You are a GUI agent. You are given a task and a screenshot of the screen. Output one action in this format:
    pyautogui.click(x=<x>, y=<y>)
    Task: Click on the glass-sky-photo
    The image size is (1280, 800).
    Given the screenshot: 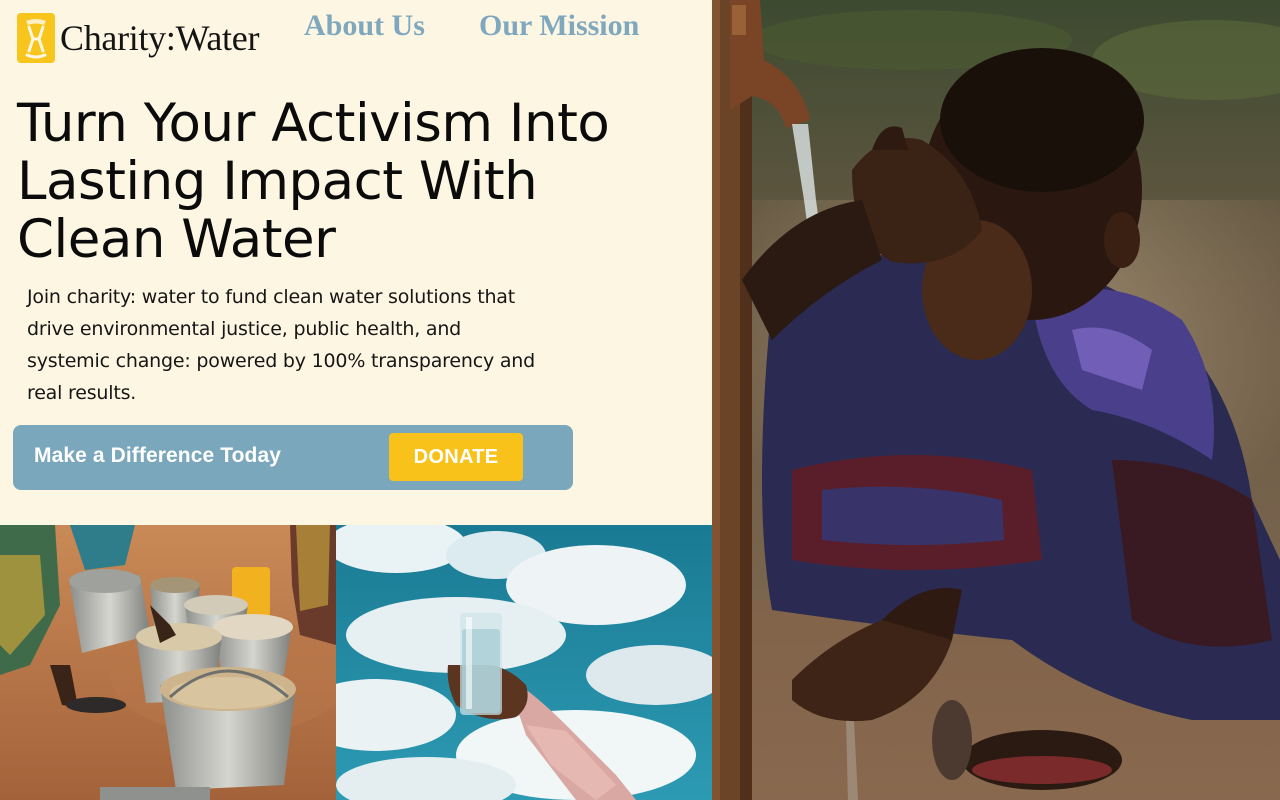 What is the action you would take?
    pyautogui.click(x=524, y=662)
    